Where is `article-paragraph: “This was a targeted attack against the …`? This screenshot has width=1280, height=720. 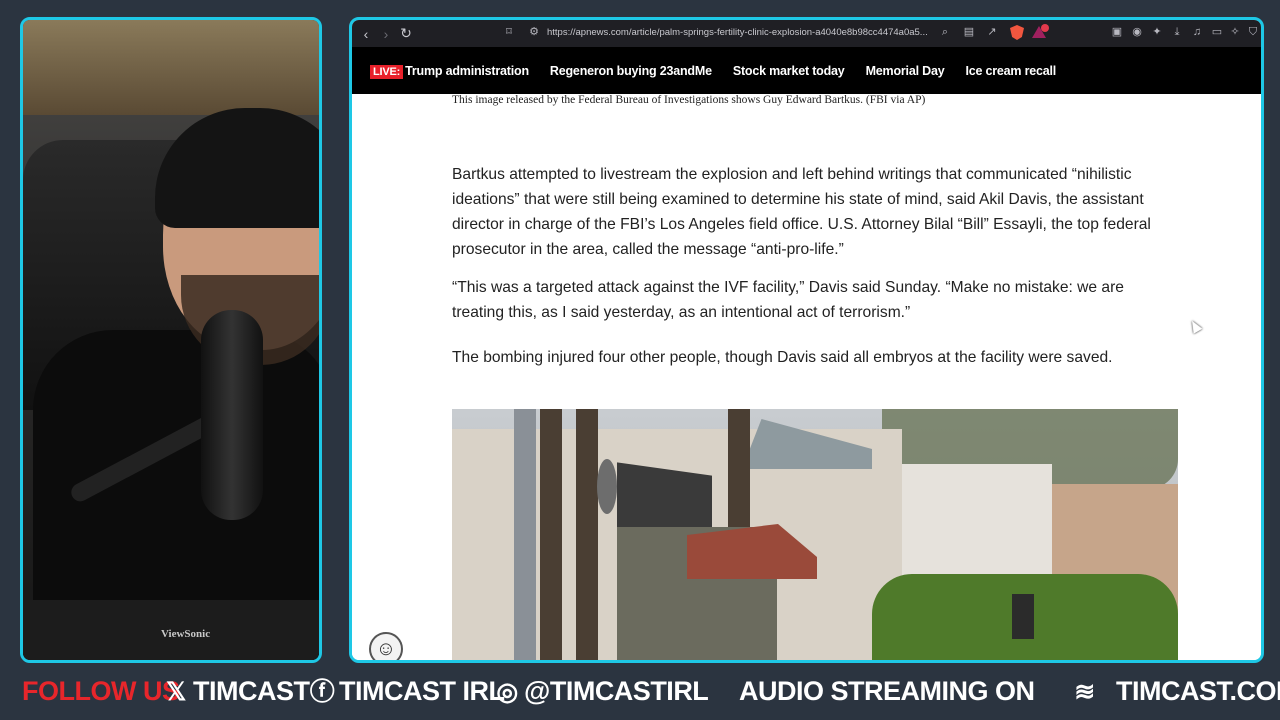
article-paragraph: “This was a targeted attack against the … is located at coordinates (788, 300).